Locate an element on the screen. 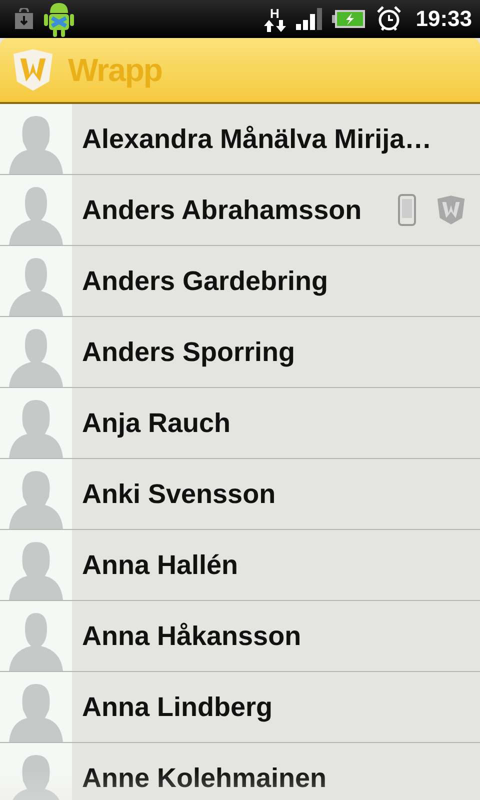 The height and width of the screenshot is (800, 480). contact-row: Anja Rauch is located at coordinates (240, 423).